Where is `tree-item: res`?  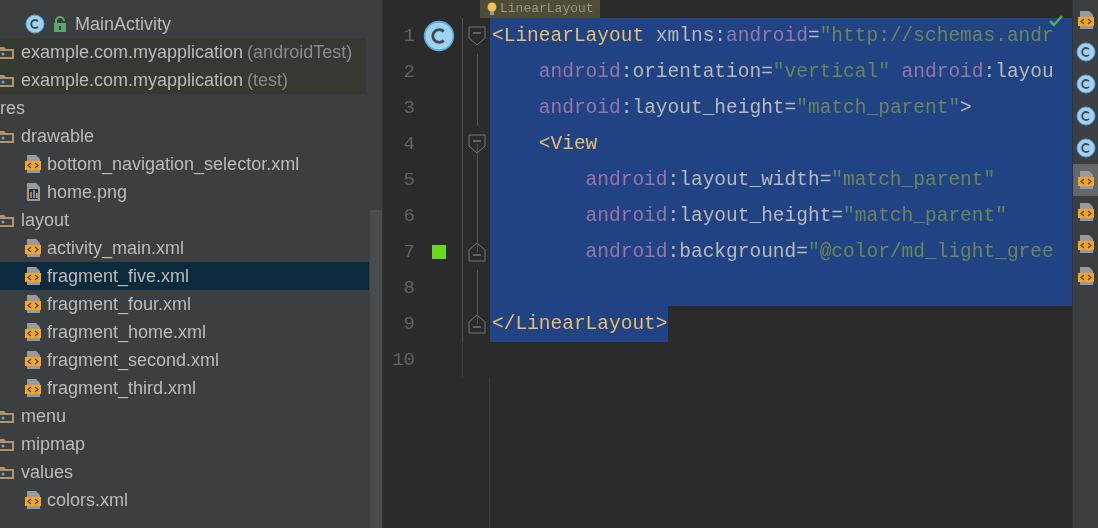
tree-item: res is located at coordinates (184, 108).